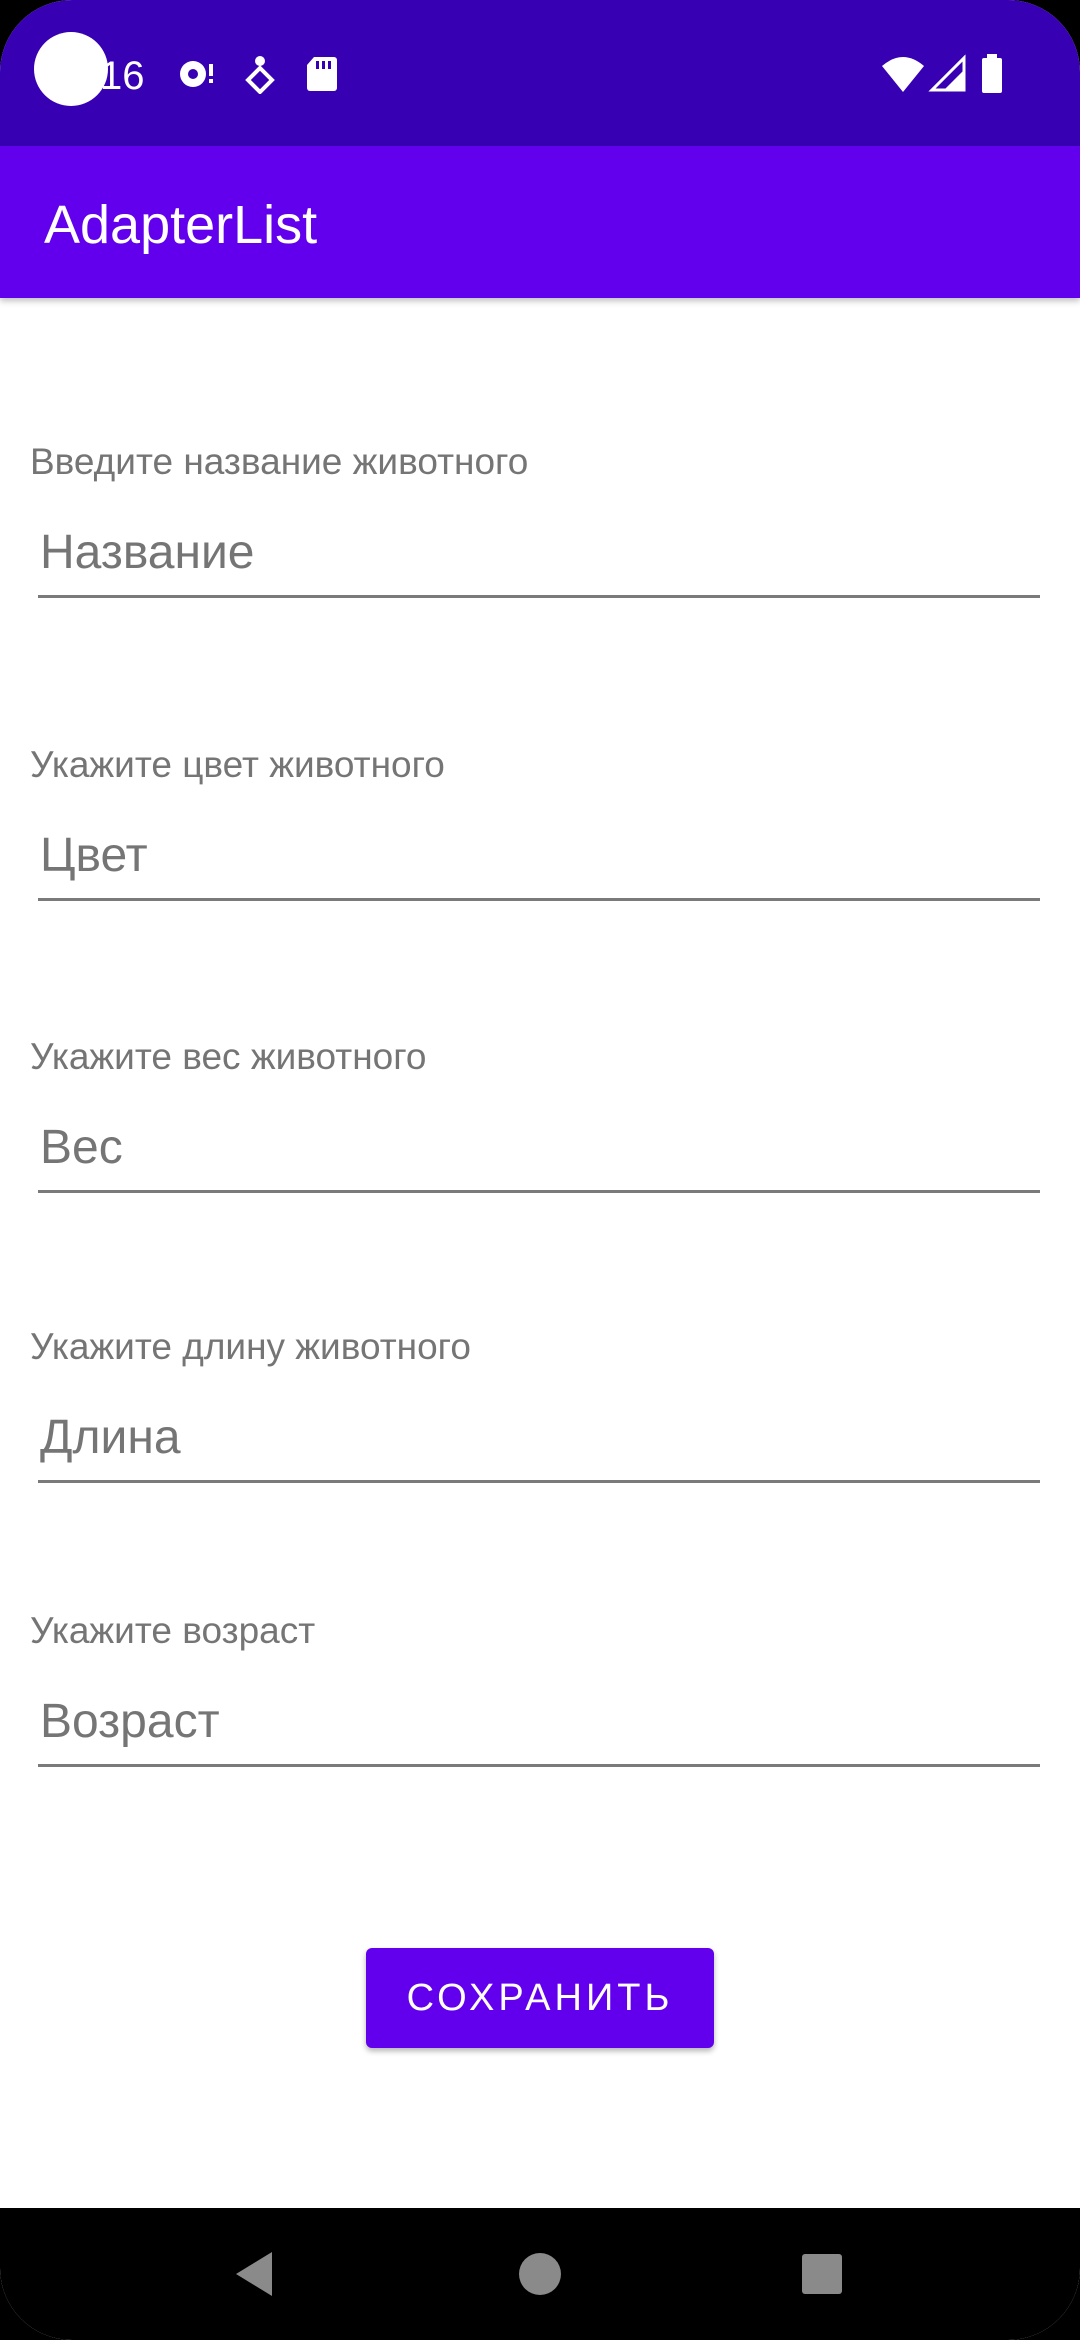  Describe the element at coordinates (260, 74) in the screenshot. I see `accessibility-icon` at that location.